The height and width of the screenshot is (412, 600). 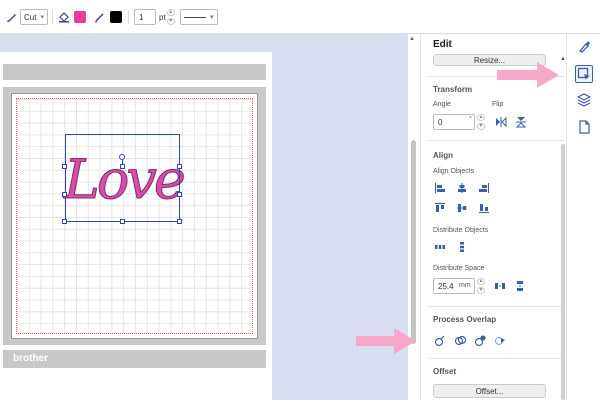 I want to click on align-top-icon, so click(x=440, y=208).